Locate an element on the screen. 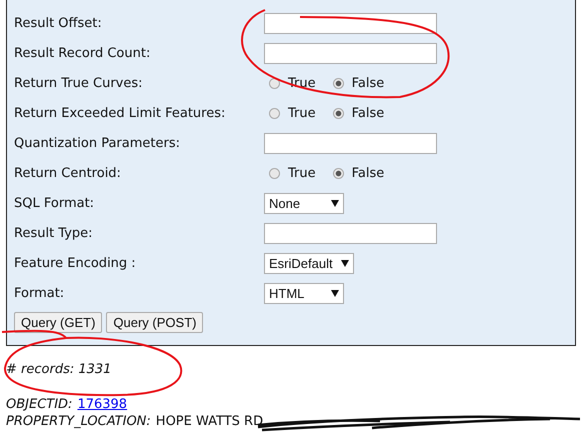 Image resolution: width=582 pixels, height=445 pixels. field-label: Result Record Count: is located at coordinates (83, 53).